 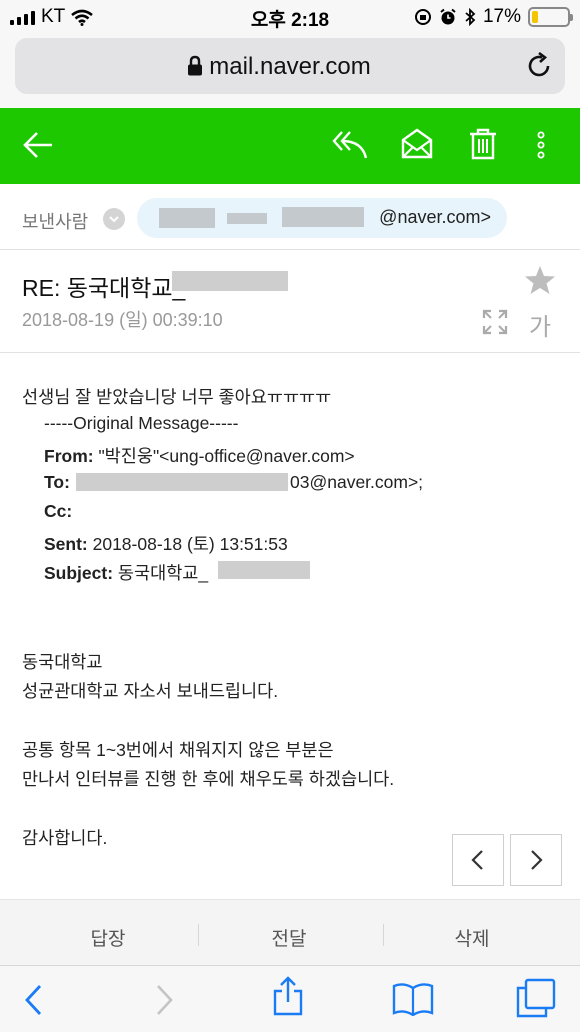 I want to click on chevron-down-icon, so click(x=114, y=219).